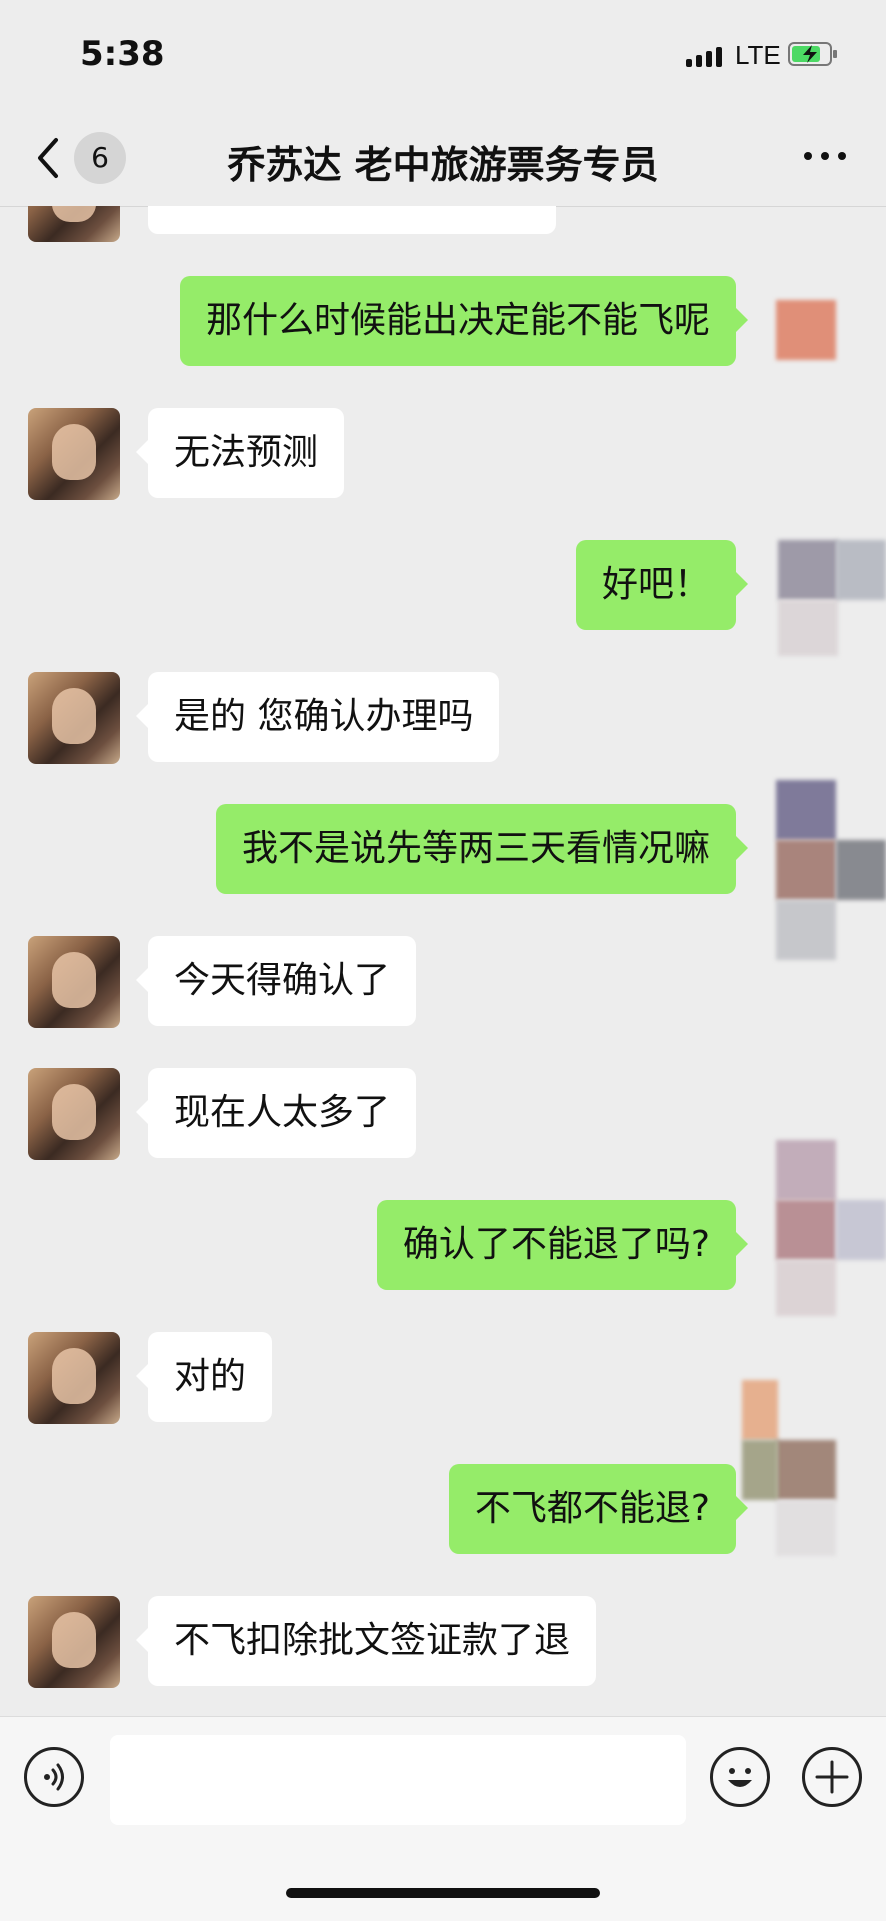 The height and width of the screenshot is (1921, 886). I want to click on message-bubble-incoming: 不飞扣除批文签证款了退, so click(366, 1641).